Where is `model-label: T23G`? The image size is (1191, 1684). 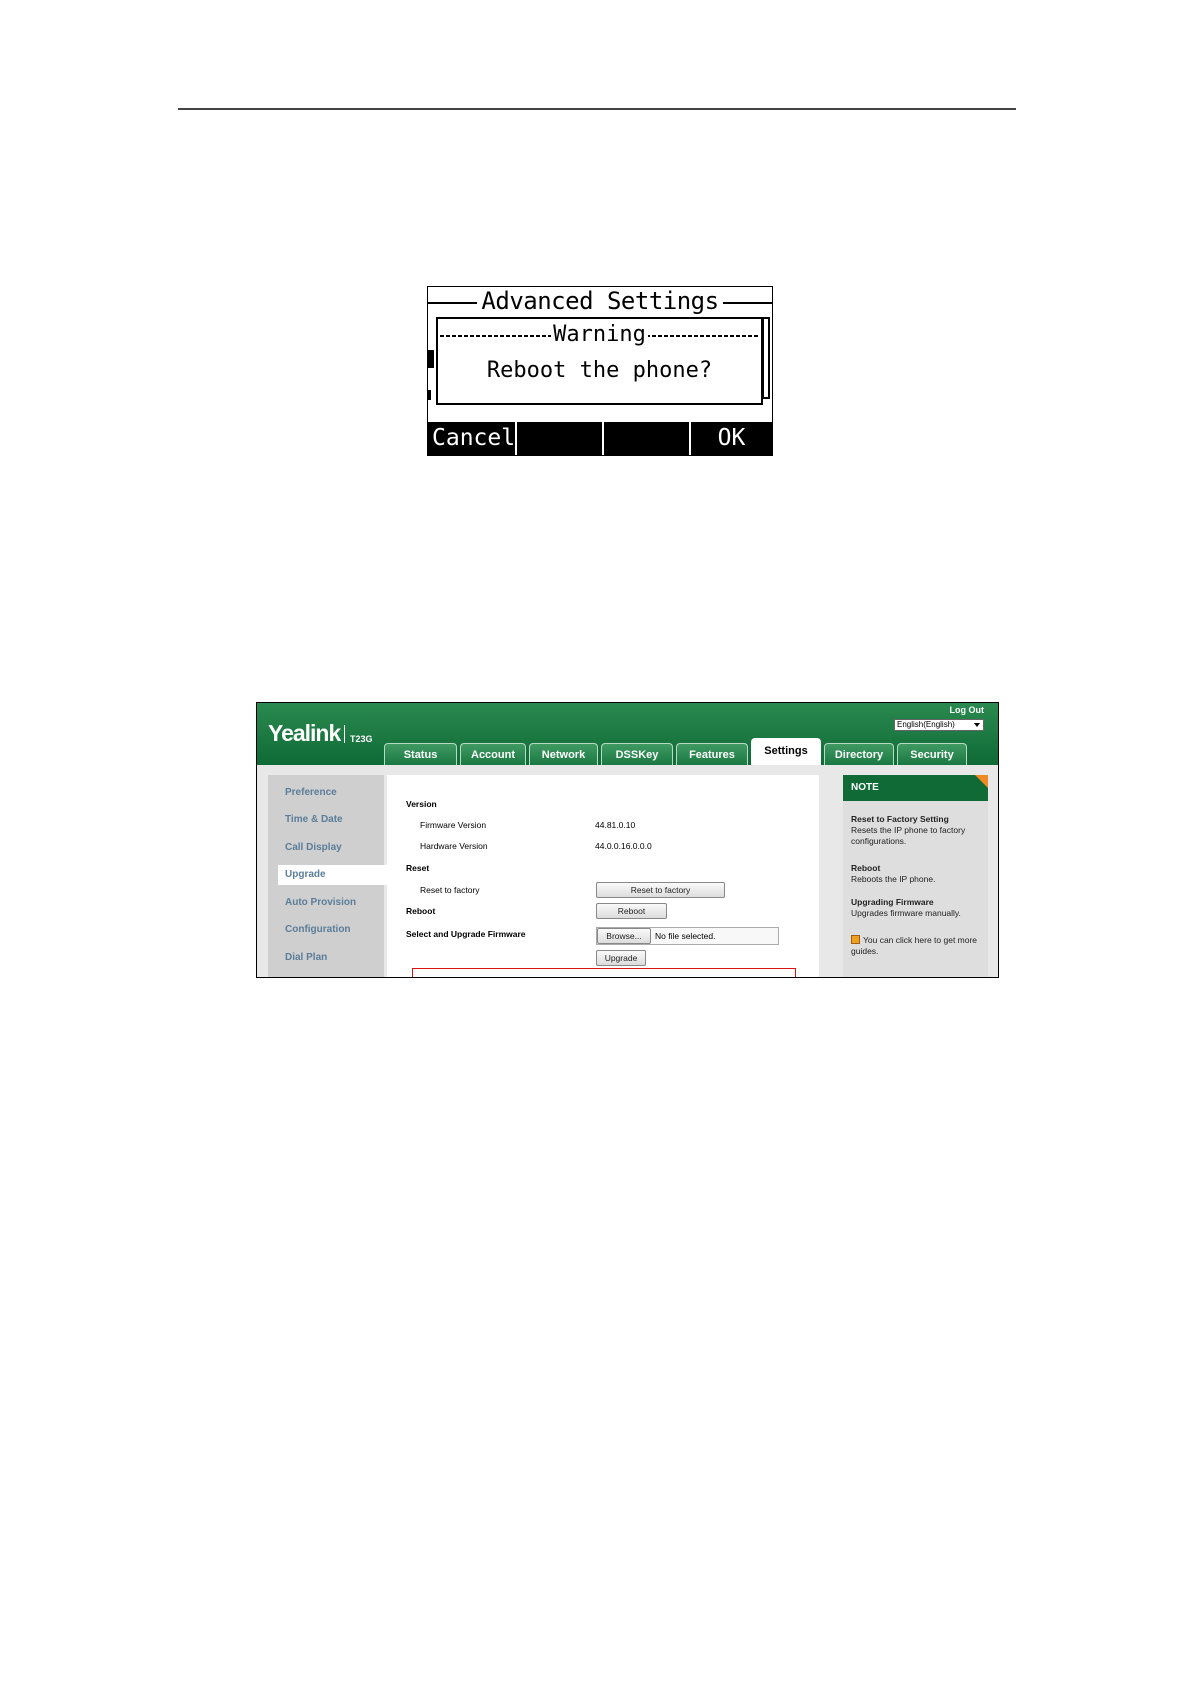 model-label: T23G is located at coordinates (361, 739).